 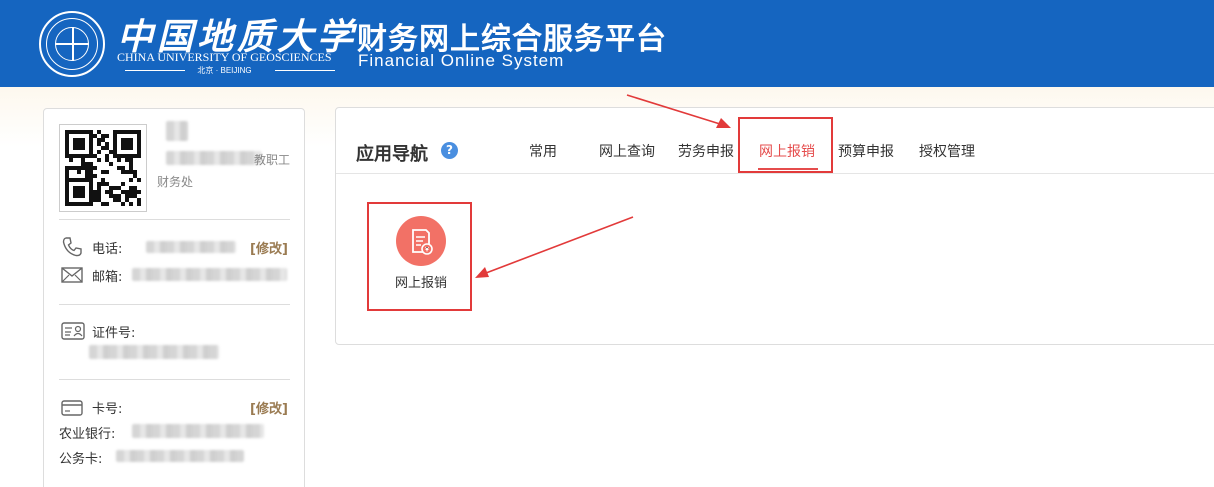 What do you see at coordinates (603, 186) in the screenshot?
I see `annotation-arrows` at bounding box center [603, 186].